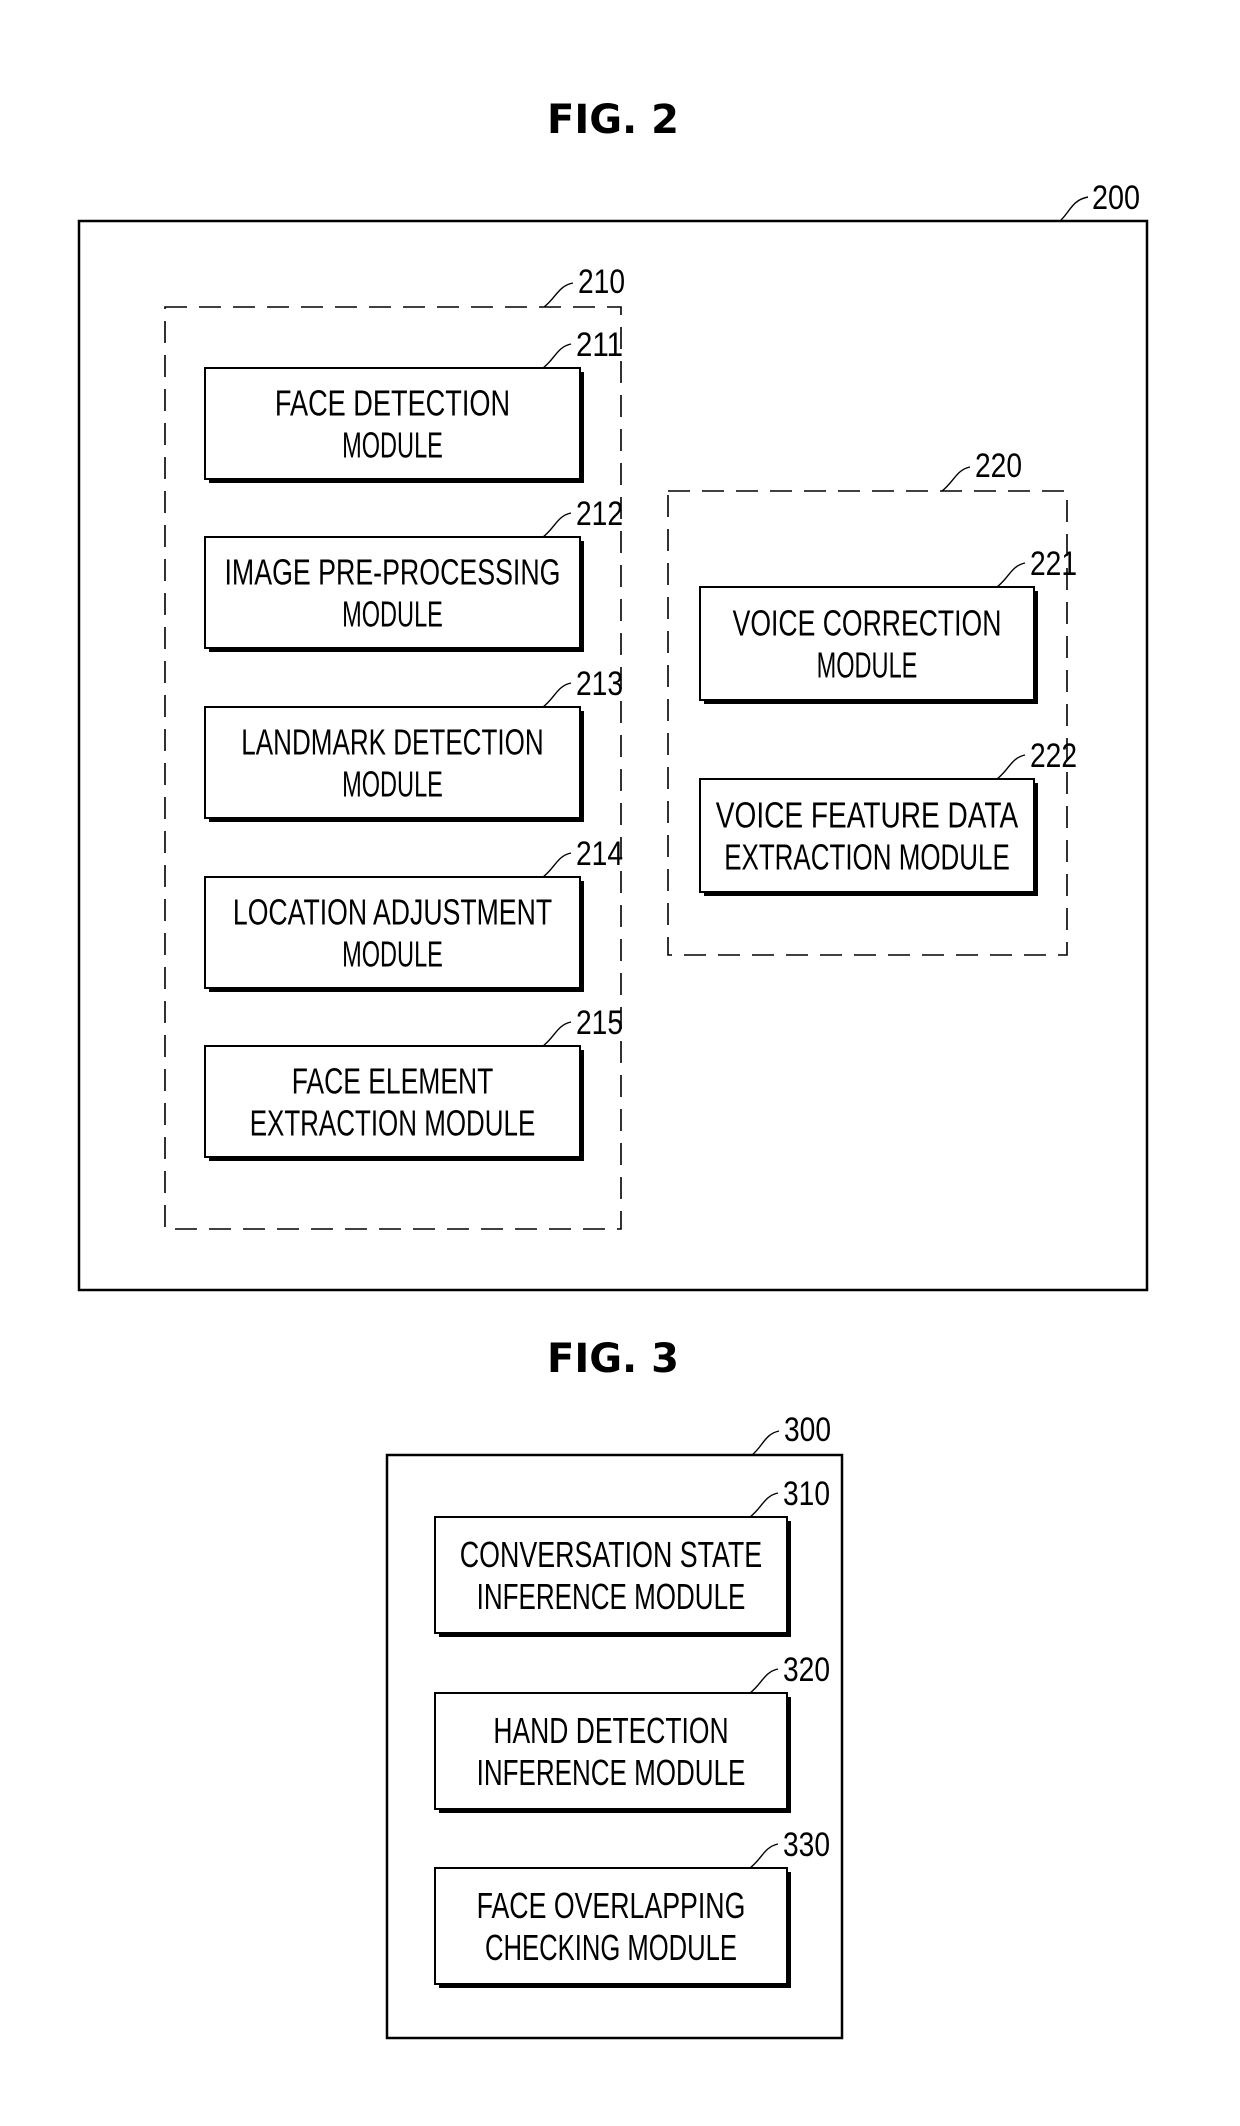 The width and height of the screenshot is (1240, 2126). What do you see at coordinates (557, 1034) in the screenshot?
I see `module-215-leader` at bounding box center [557, 1034].